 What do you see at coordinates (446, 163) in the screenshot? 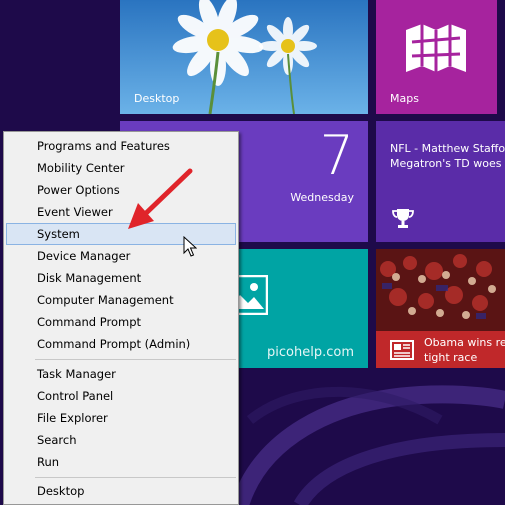
I see `sports-headline-line2: Megatron's TD woes` at bounding box center [446, 163].